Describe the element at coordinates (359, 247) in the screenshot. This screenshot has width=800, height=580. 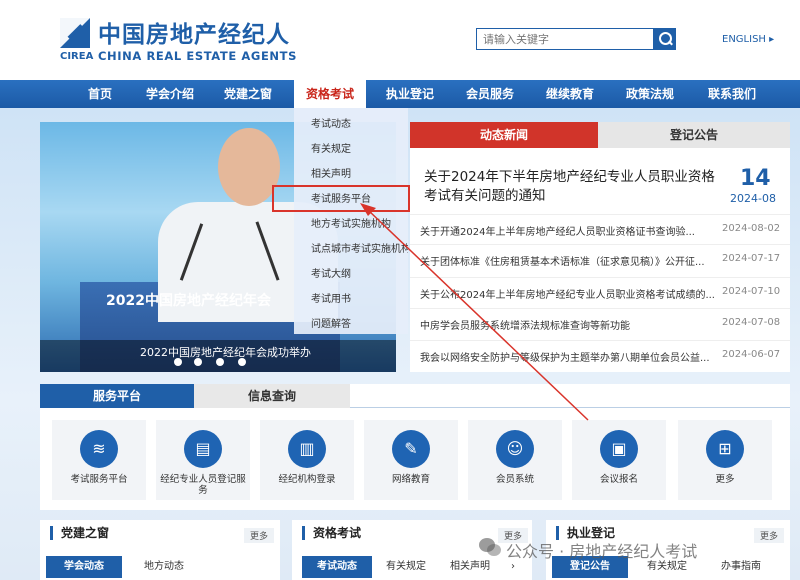
I see `dropdown-item-pilot-city-agencies: 试点城市考试实施机构` at that location.